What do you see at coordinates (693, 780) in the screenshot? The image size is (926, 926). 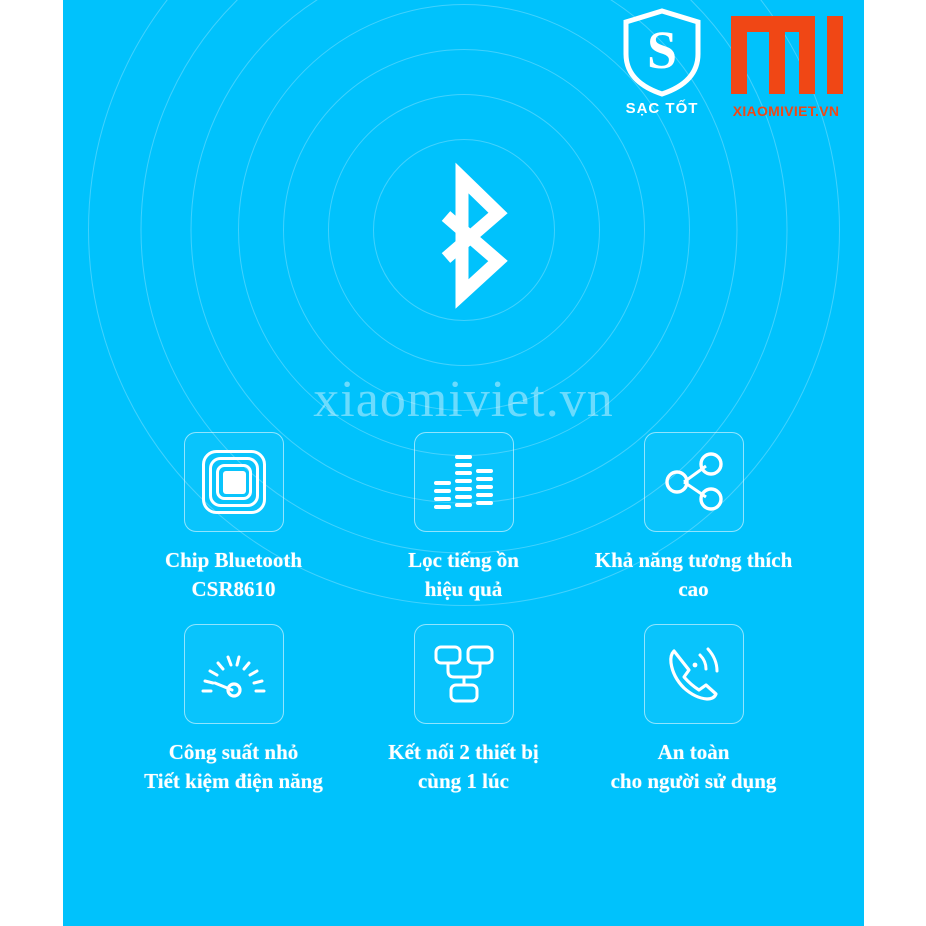 I see `feature-caption-line: cho người sử dụng` at bounding box center [693, 780].